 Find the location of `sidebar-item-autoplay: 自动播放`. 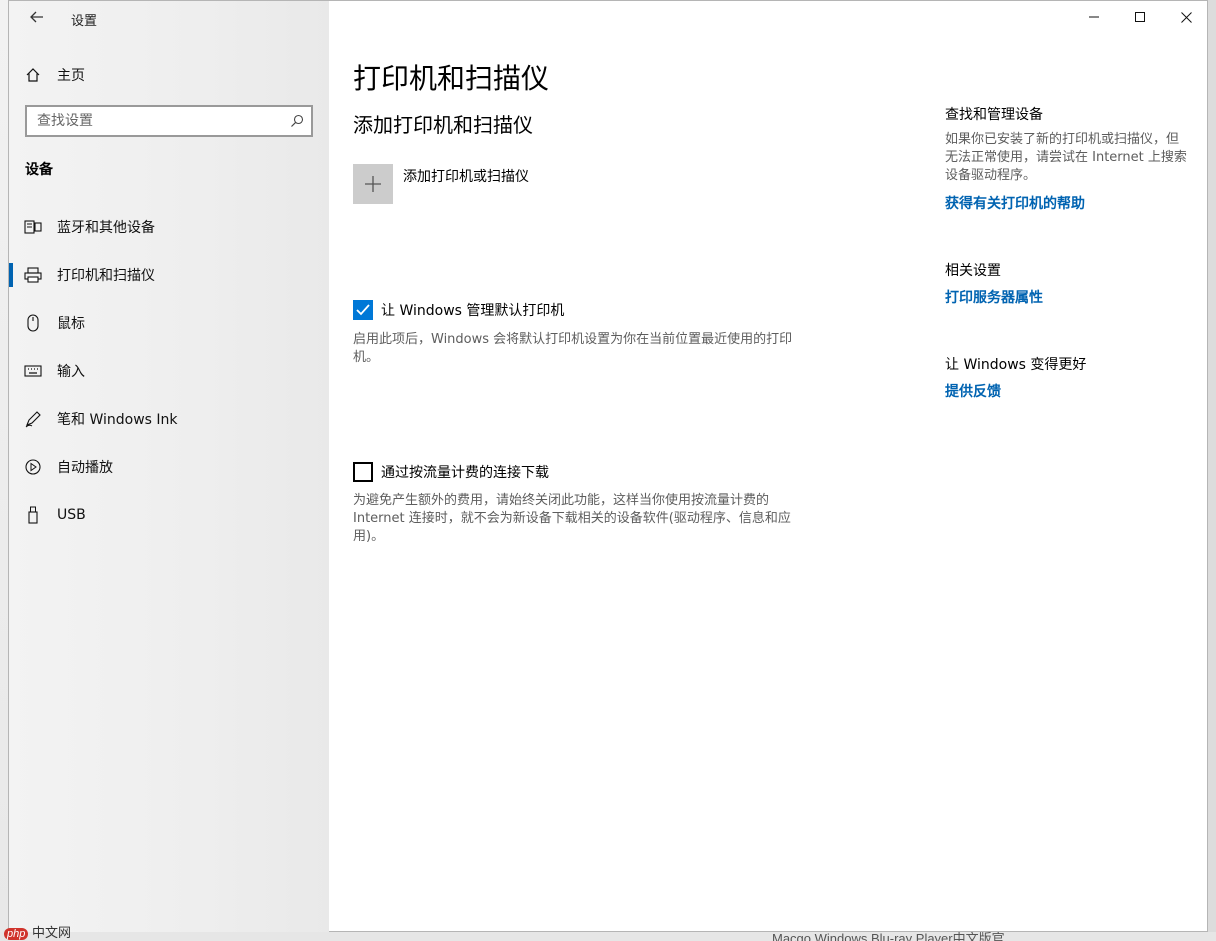

sidebar-item-autoplay: 自动播放 is located at coordinates (169, 467).